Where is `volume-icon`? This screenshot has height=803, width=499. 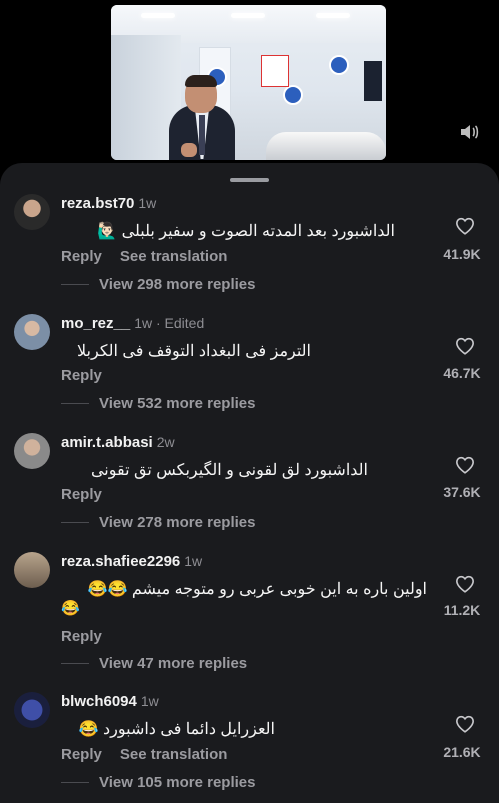
volume-icon is located at coordinates (469, 132).